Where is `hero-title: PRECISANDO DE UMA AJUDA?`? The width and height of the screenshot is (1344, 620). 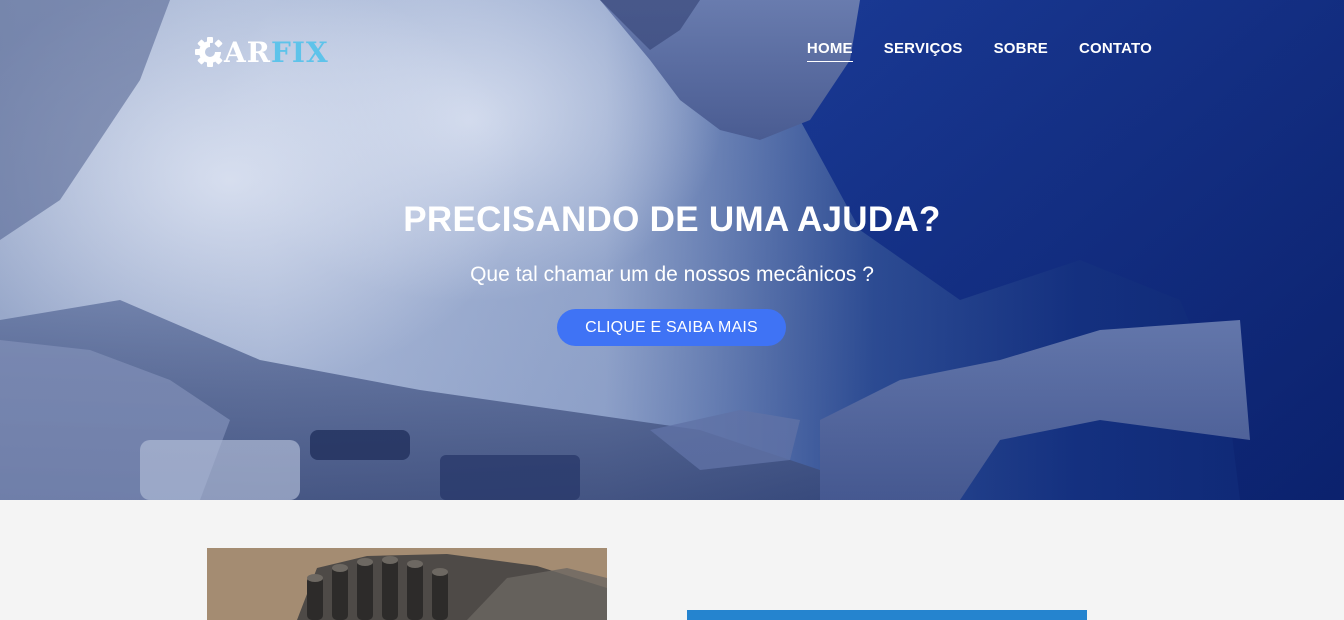 hero-title: PRECISANDO DE UMA AJUDA? is located at coordinates (672, 219).